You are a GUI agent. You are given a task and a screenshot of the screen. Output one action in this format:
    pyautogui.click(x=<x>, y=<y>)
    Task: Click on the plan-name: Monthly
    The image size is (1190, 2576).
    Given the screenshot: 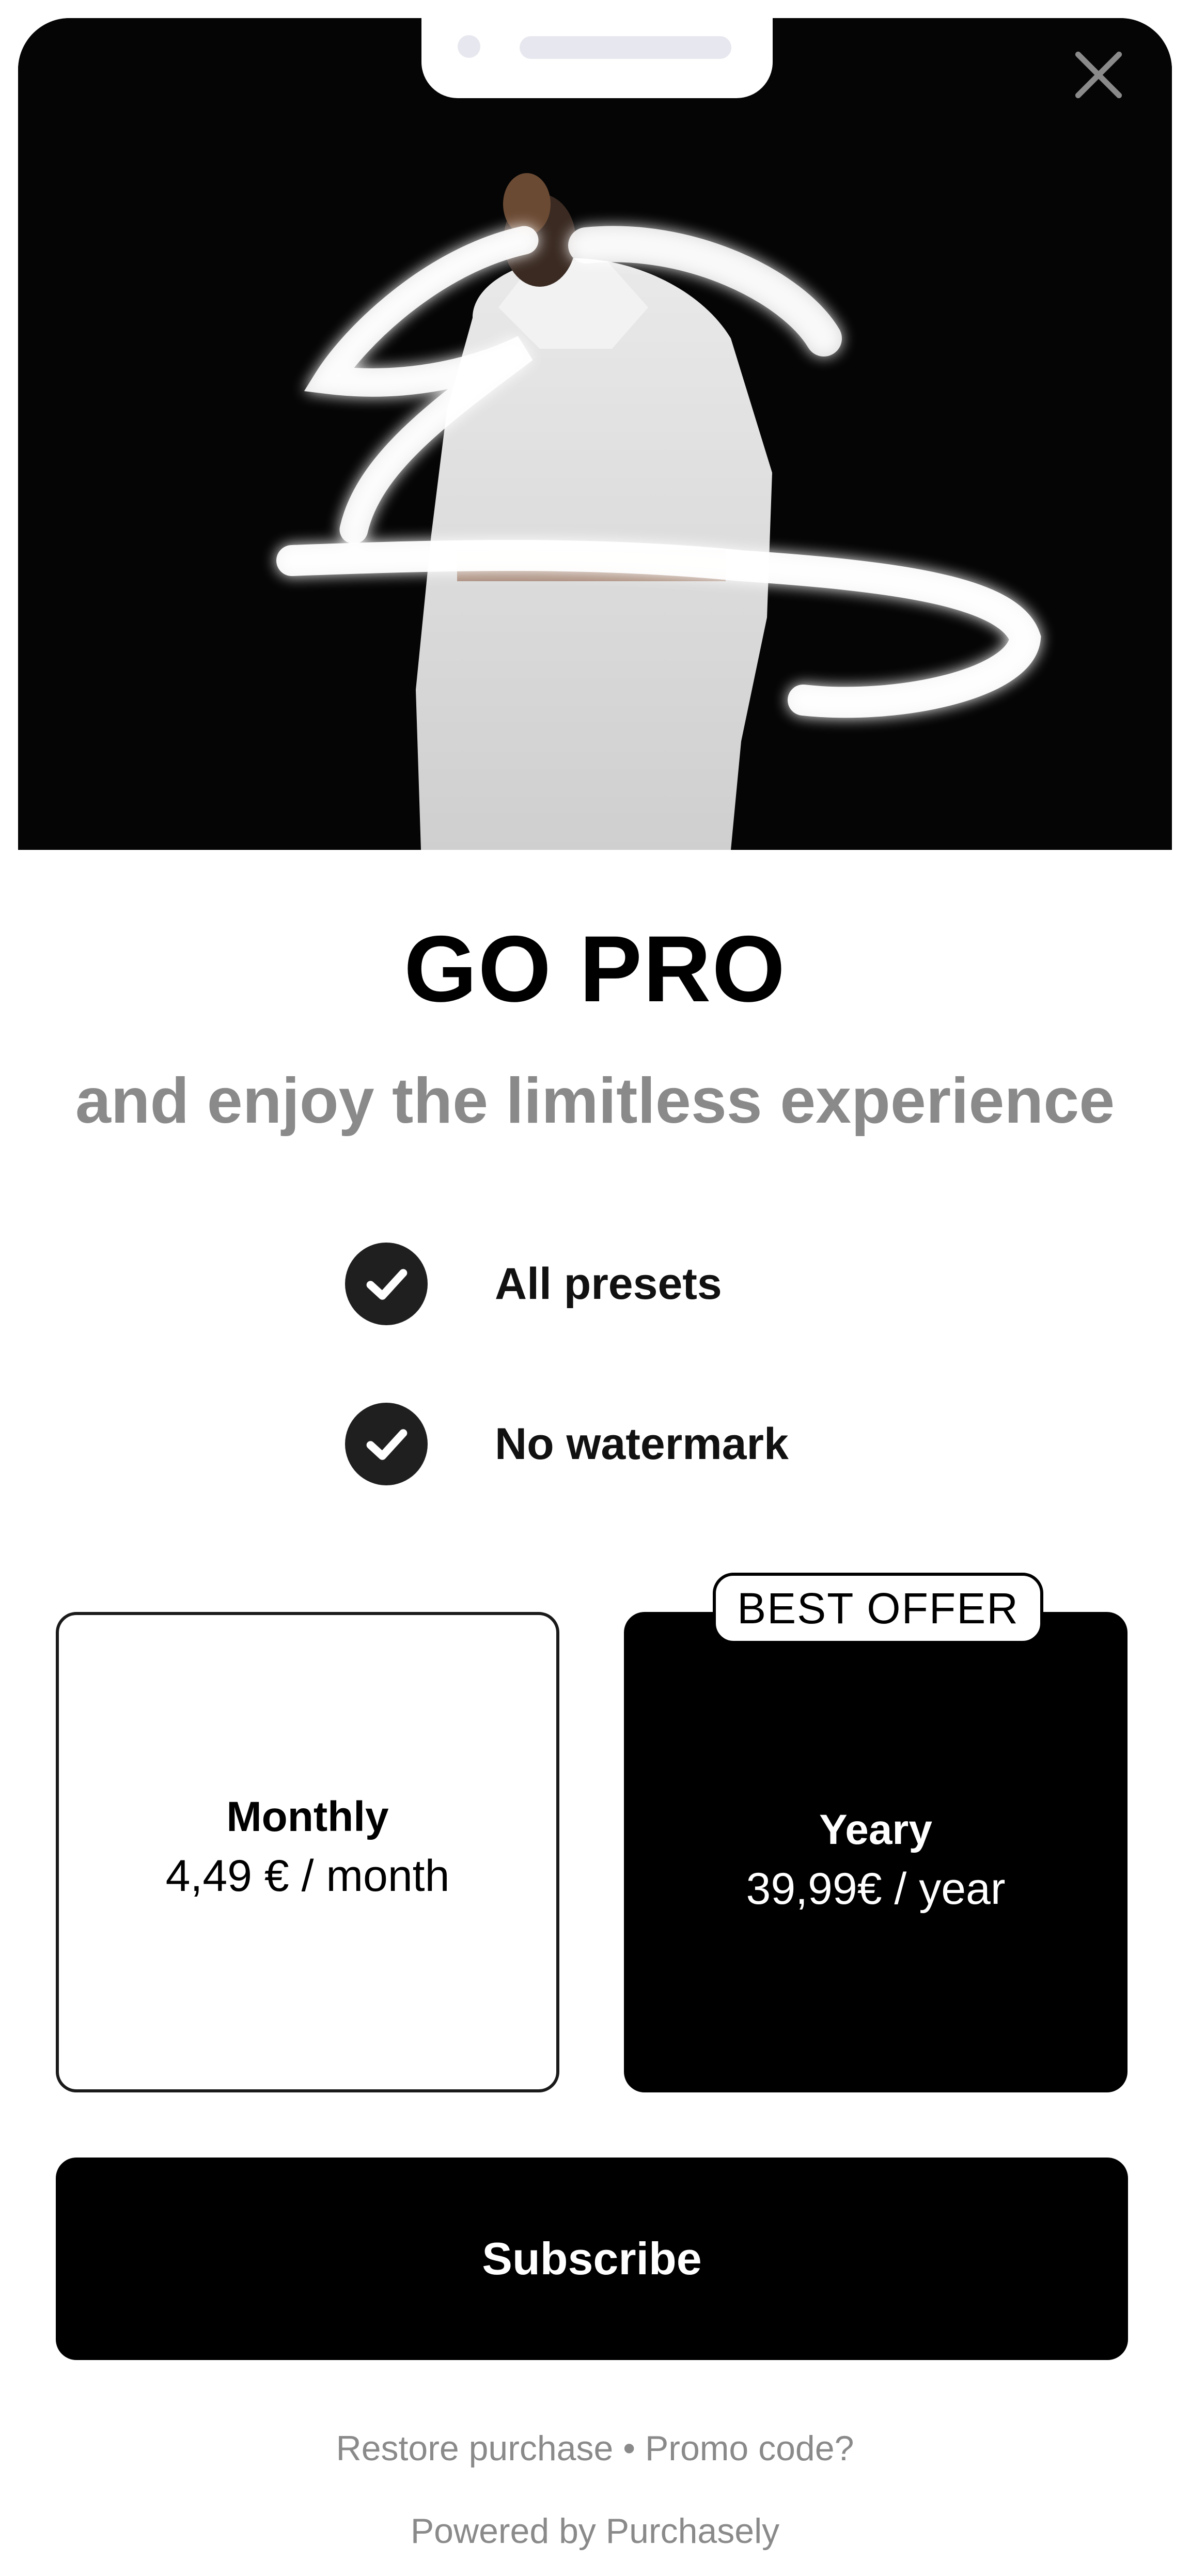 What is the action you would take?
    pyautogui.click(x=308, y=1816)
    